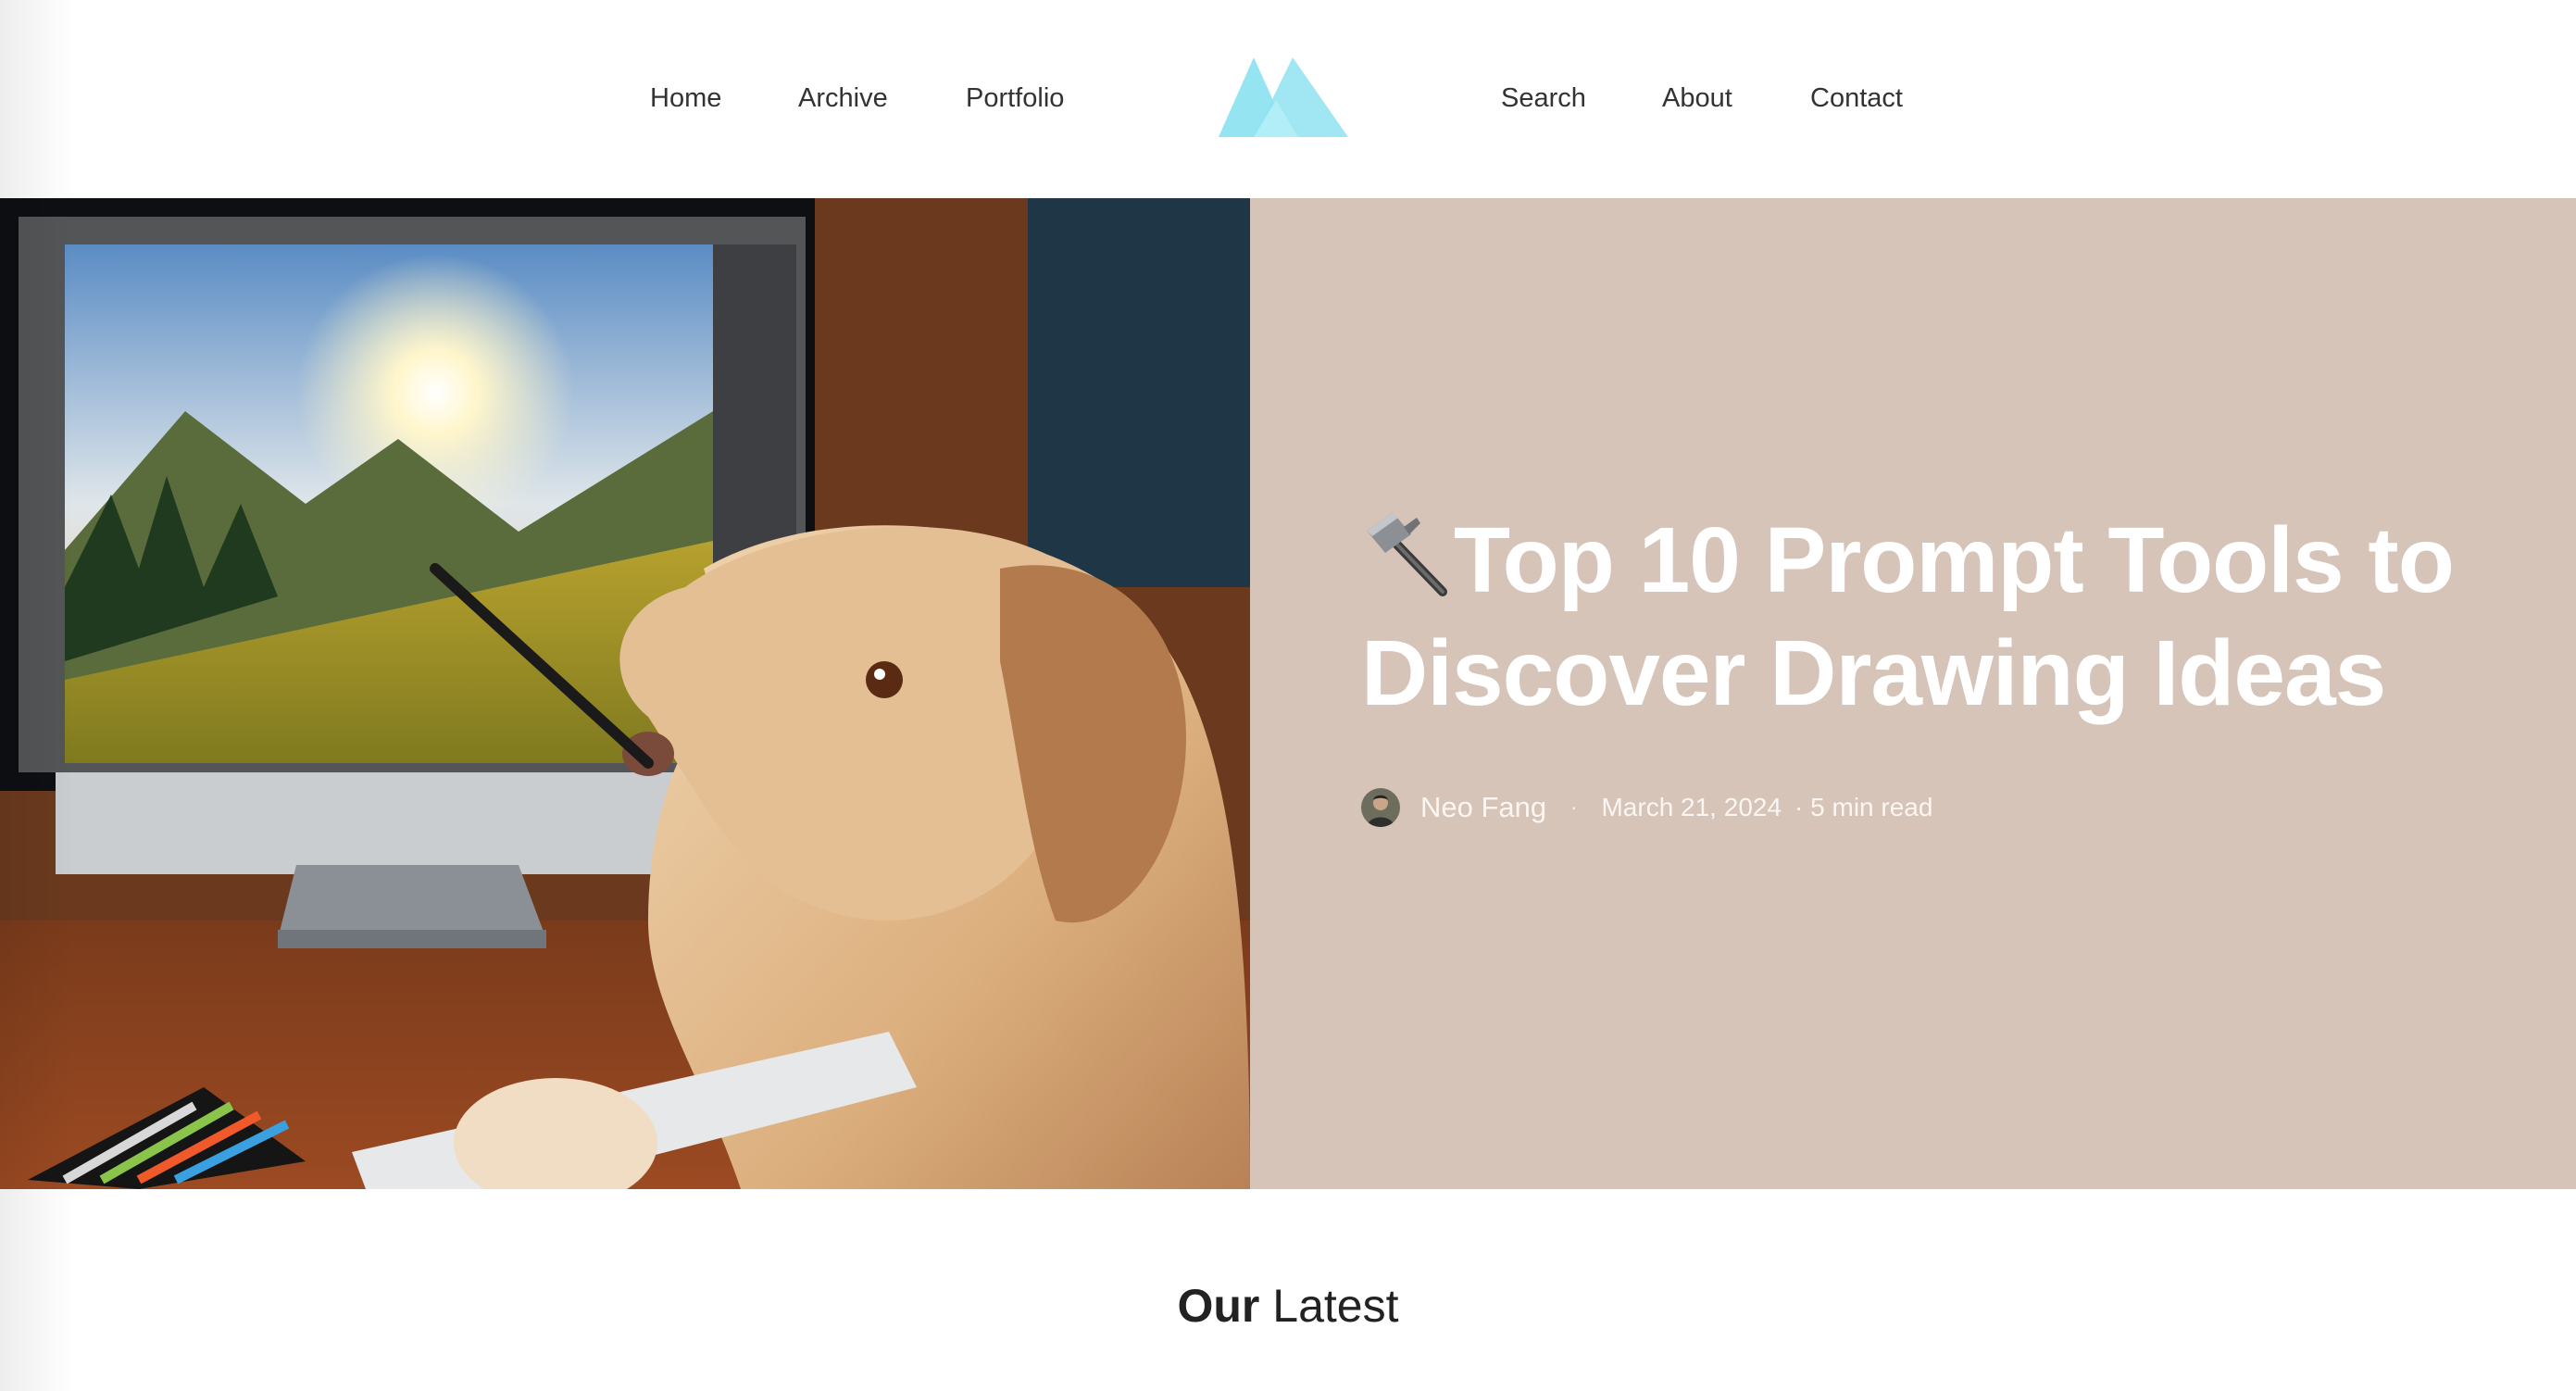  Describe the element at coordinates (1483, 807) in the screenshot. I see `author-name: Neo Fang` at that location.